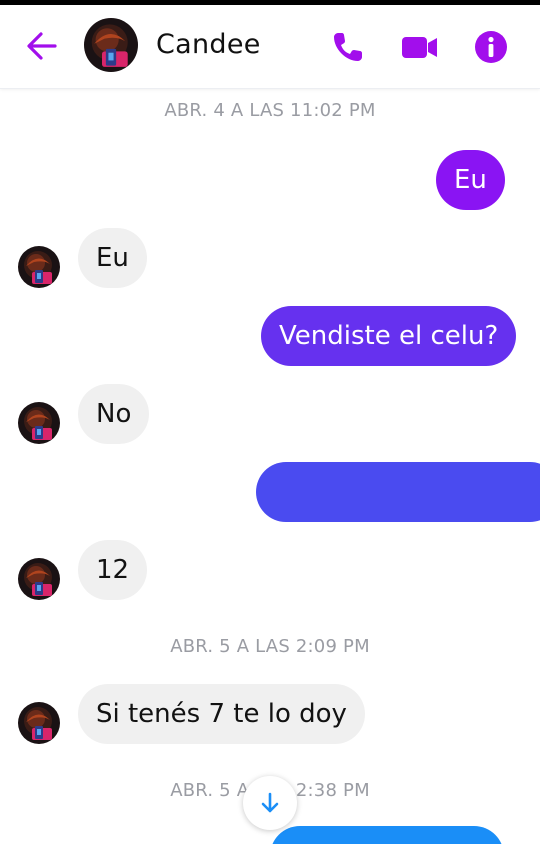 The image size is (540, 844). Describe the element at coordinates (270, 646) in the screenshot. I see `timestamp: ABR. 5 A LAS 2:09 PM` at that location.